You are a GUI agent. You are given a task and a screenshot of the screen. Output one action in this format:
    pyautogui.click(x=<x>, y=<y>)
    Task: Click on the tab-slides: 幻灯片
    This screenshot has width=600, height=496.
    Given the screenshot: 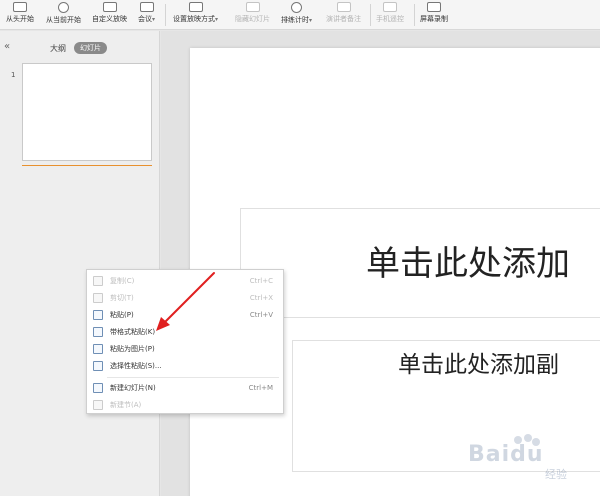 What is the action you would take?
    pyautogui.click(x=90, y=48)
    